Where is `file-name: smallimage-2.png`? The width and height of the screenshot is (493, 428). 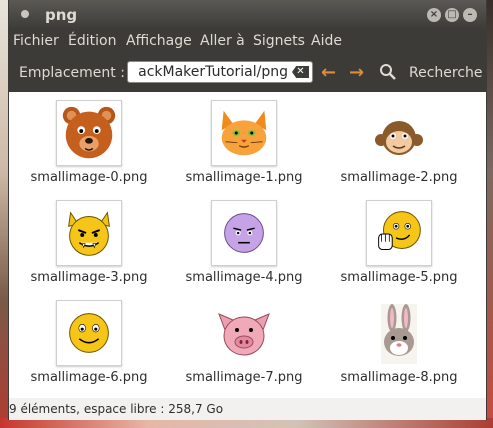
file-name: smallimage-2.png is located at coordinates (399, 177).